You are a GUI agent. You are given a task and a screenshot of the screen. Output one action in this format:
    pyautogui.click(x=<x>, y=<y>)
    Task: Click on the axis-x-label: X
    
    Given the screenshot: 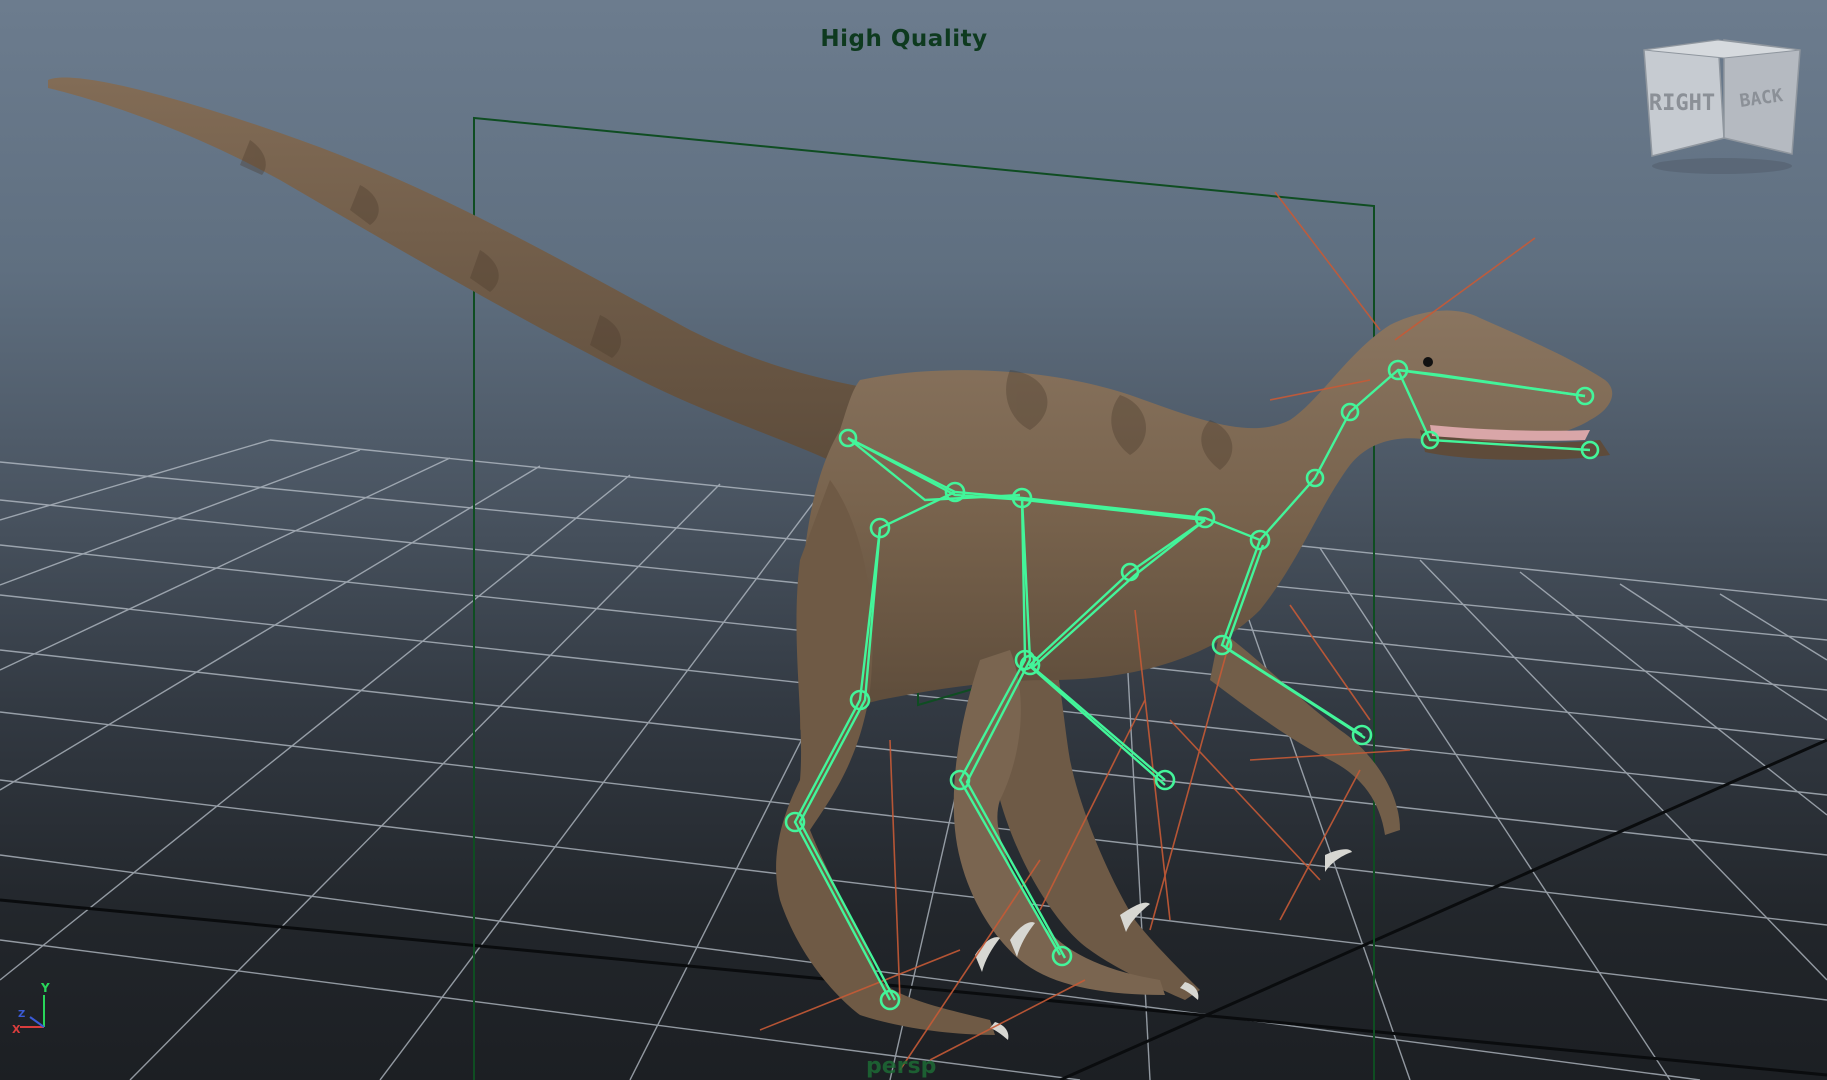 What is the action you would take?
    pyautogui.click(x=16, y=1029)
    